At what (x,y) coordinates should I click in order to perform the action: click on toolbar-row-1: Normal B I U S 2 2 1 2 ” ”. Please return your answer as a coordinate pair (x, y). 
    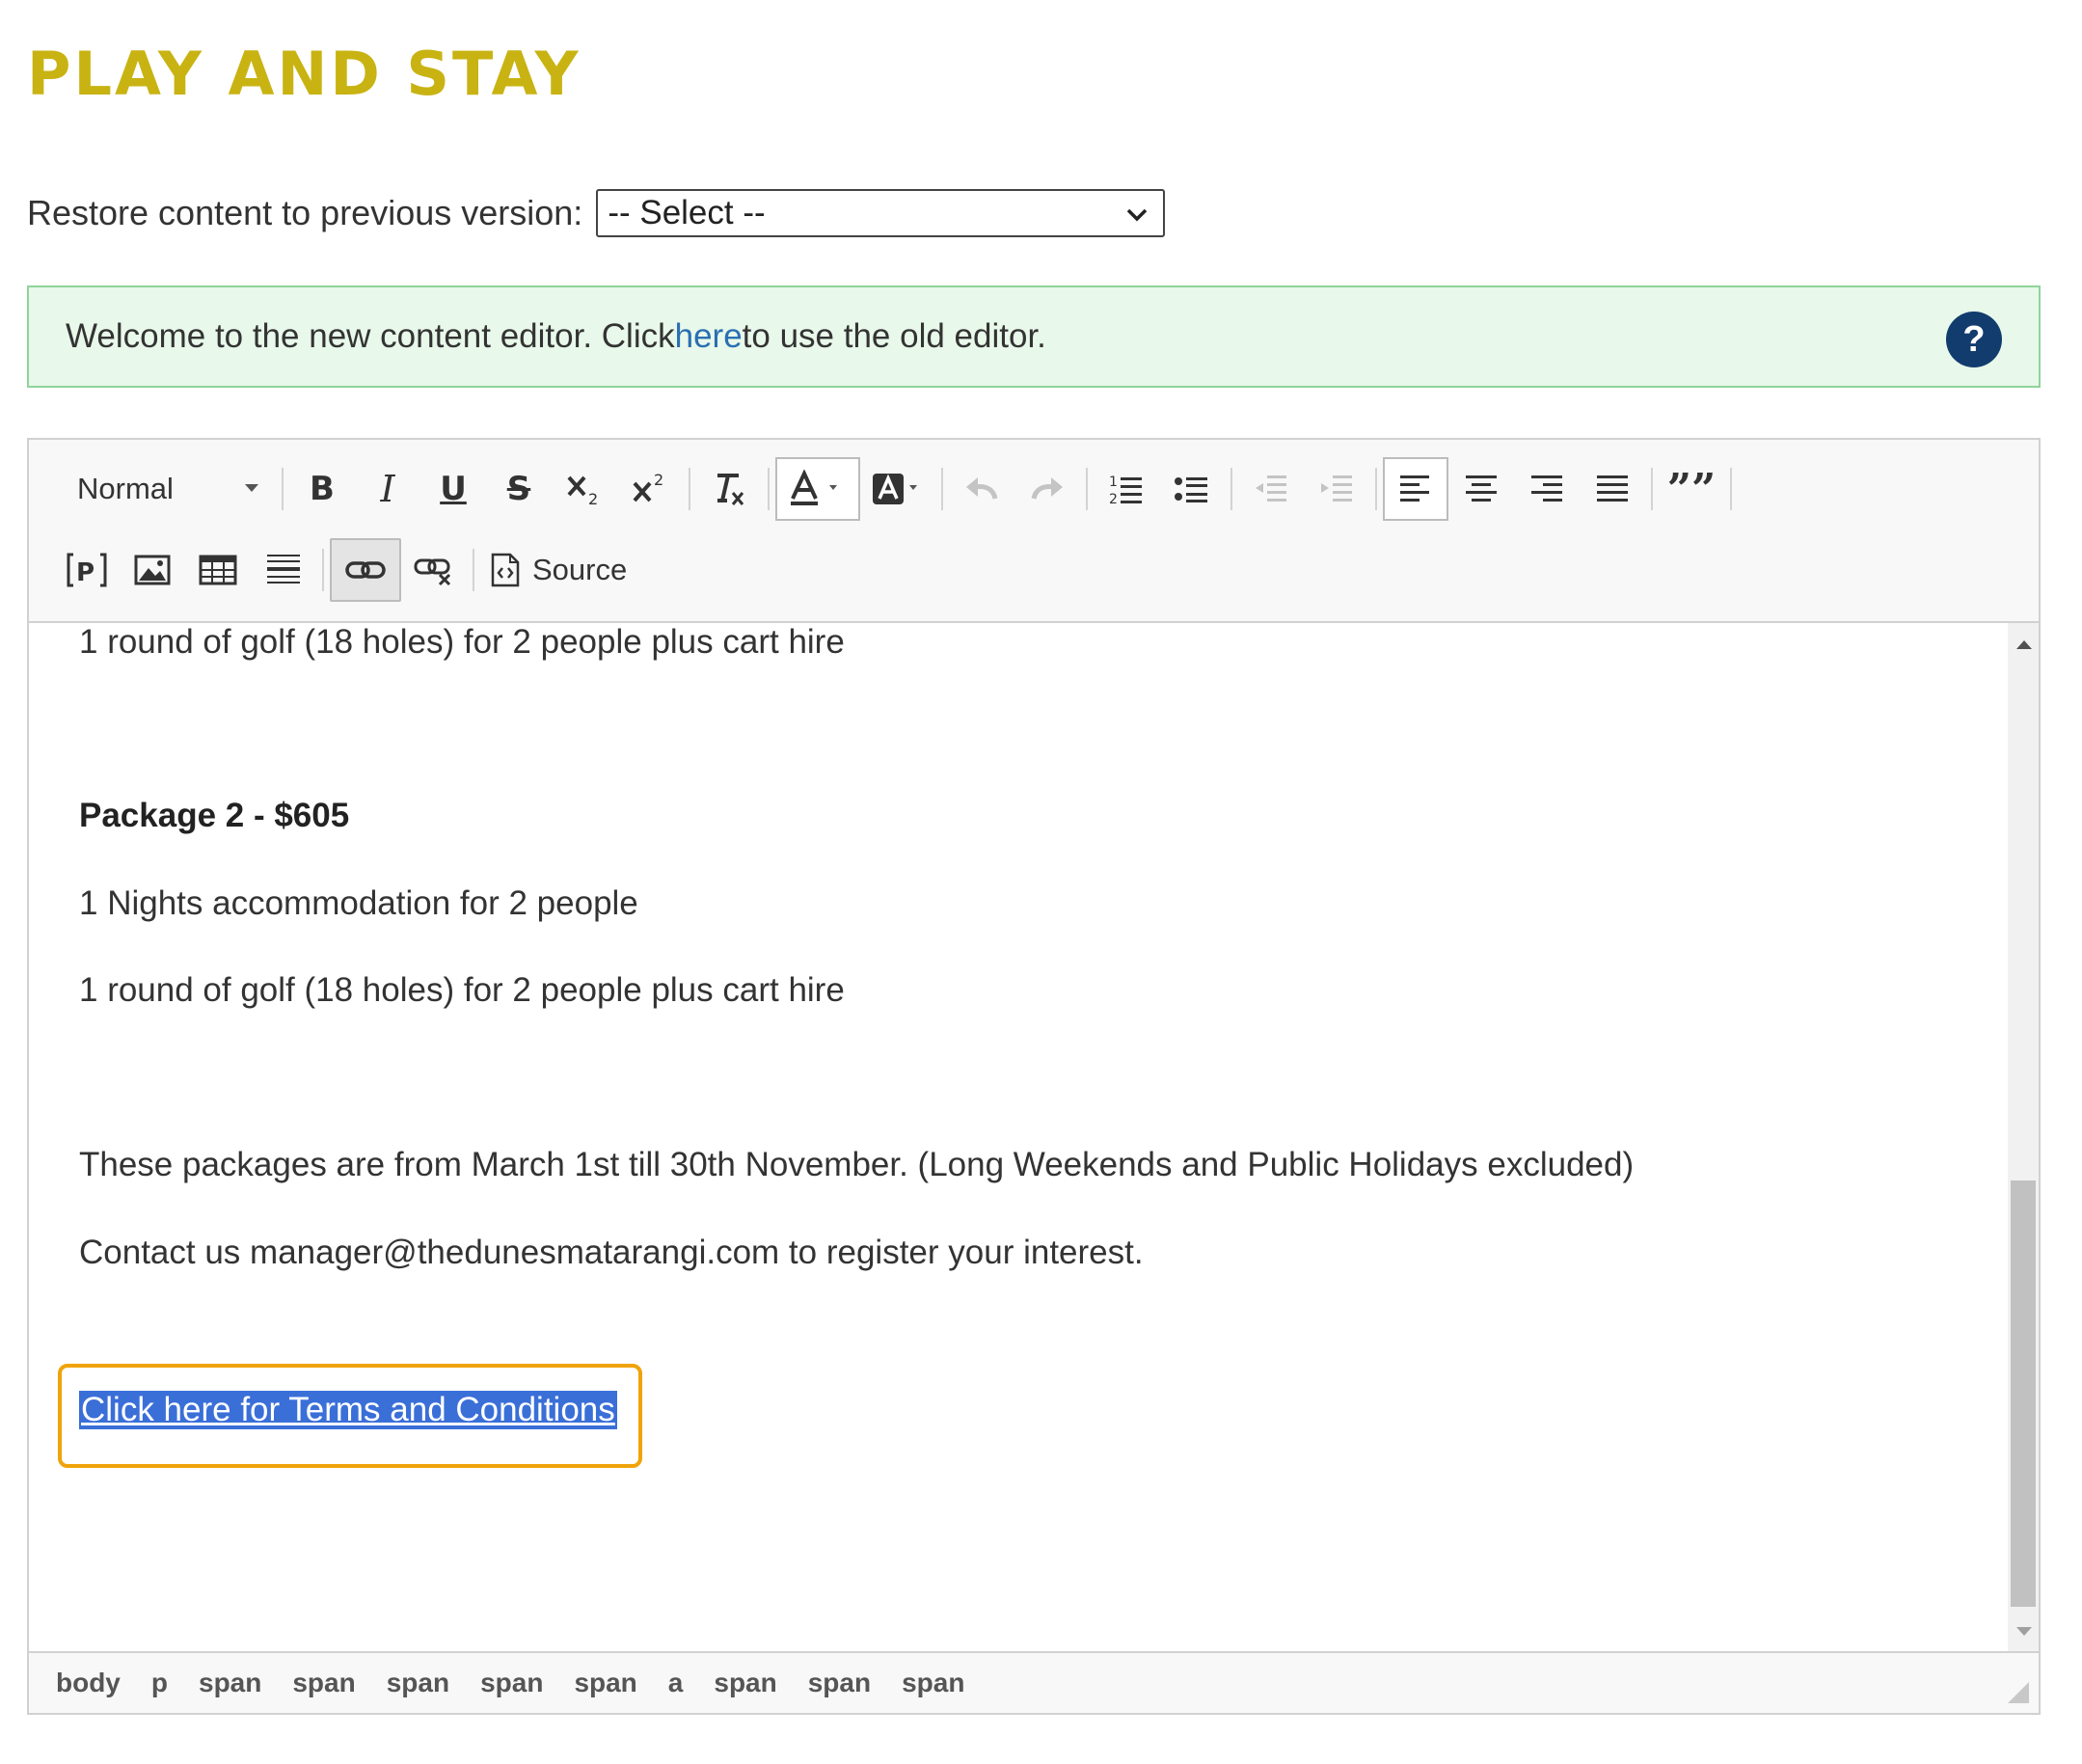
    Looking at the image, I should click on (896, 489).